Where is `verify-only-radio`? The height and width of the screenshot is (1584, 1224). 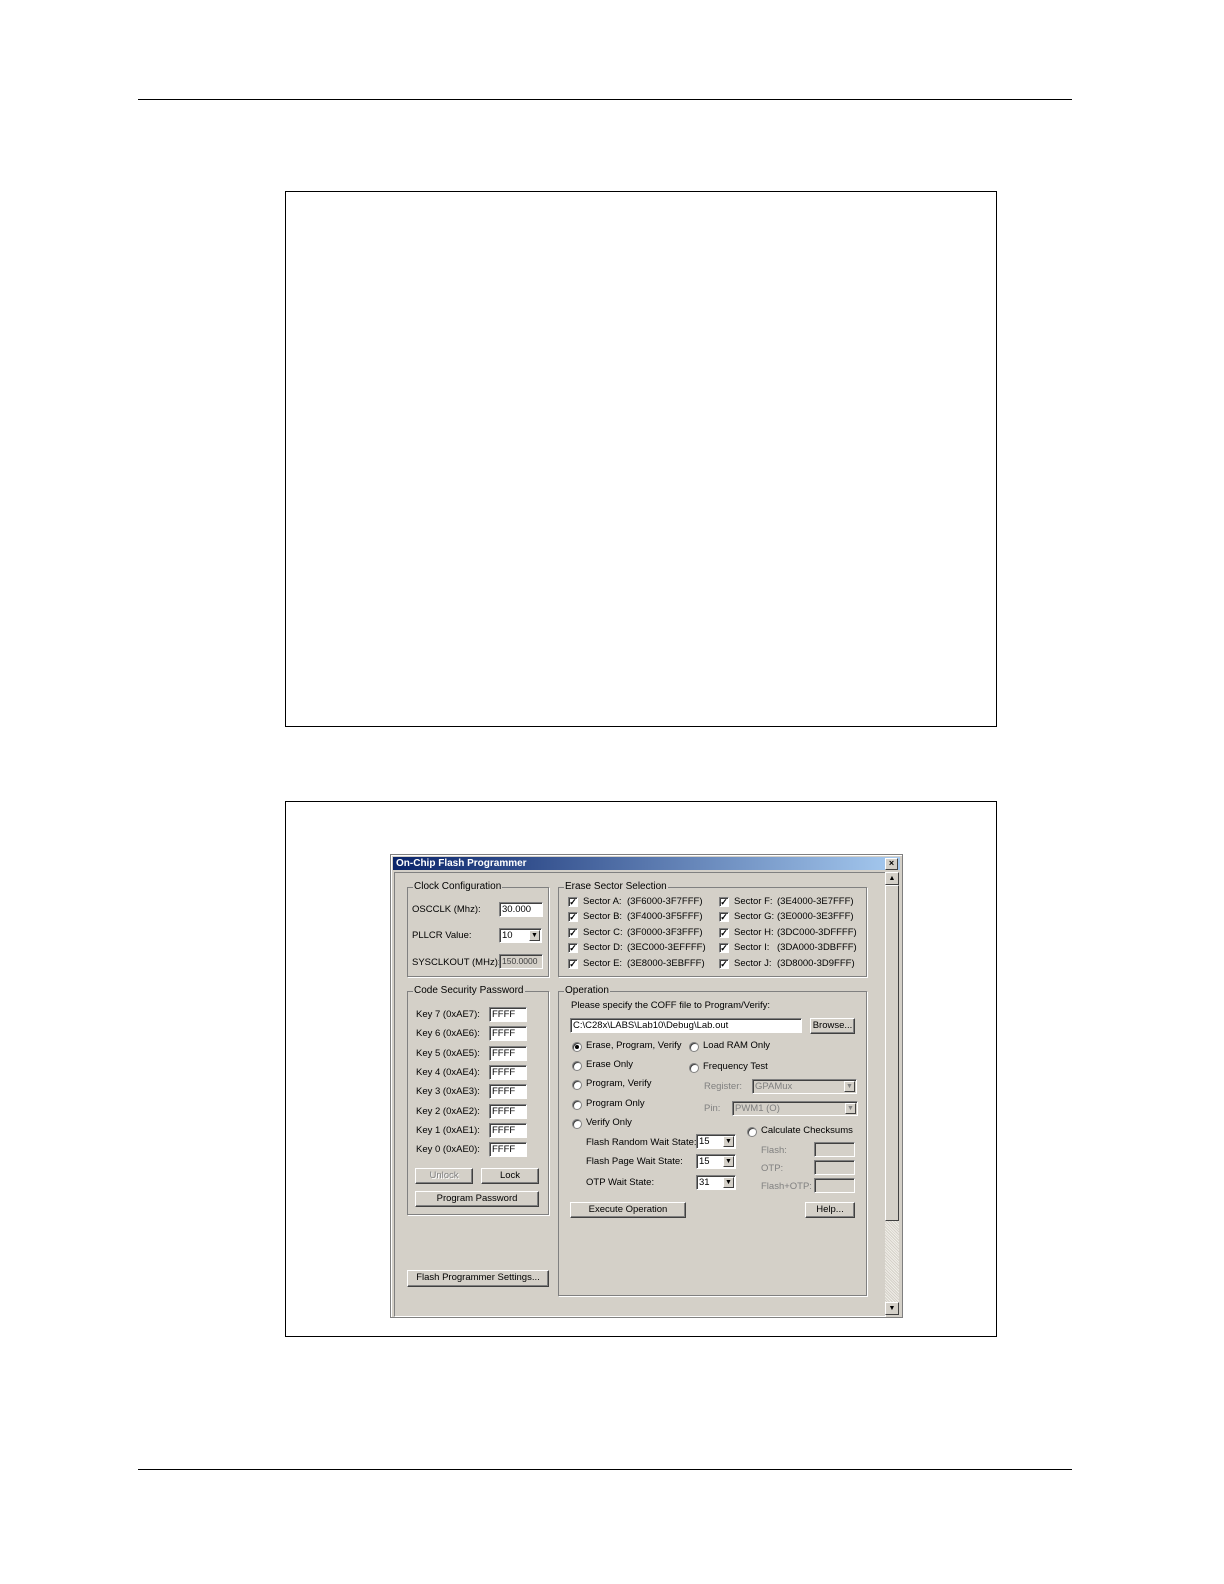
verify-only-radio is located at coordinates (577, 1124).